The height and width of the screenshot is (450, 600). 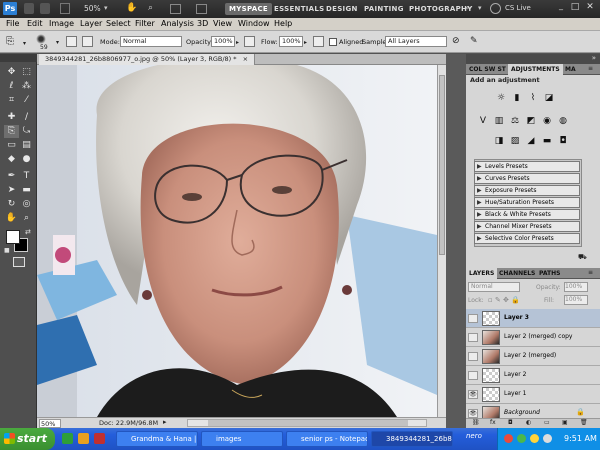 I want to click on vertical-scrollbar, so click(x=441, y=241).